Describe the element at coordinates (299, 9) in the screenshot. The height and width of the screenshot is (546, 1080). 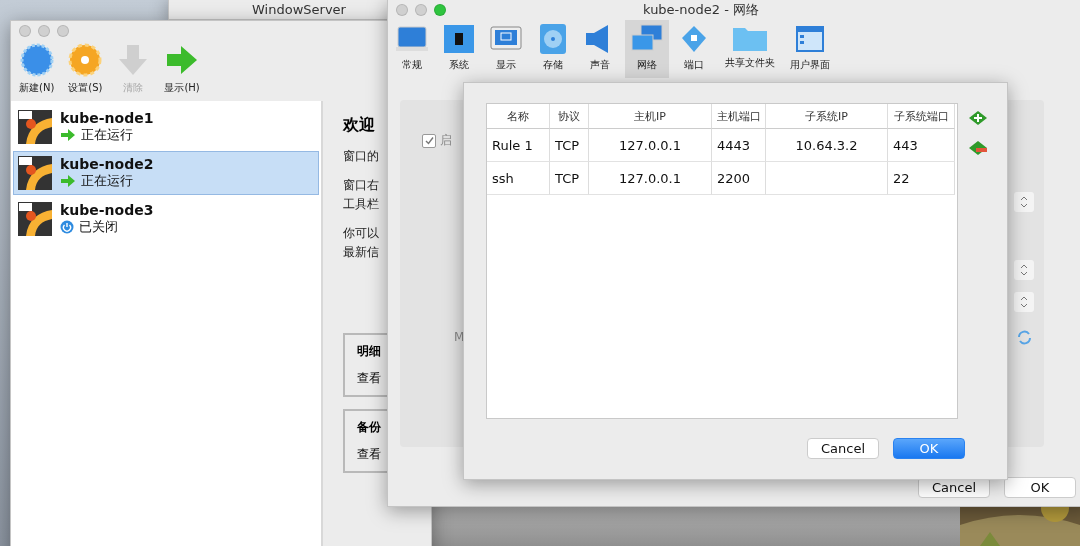
I see `window-title: WindowServer` at that location.